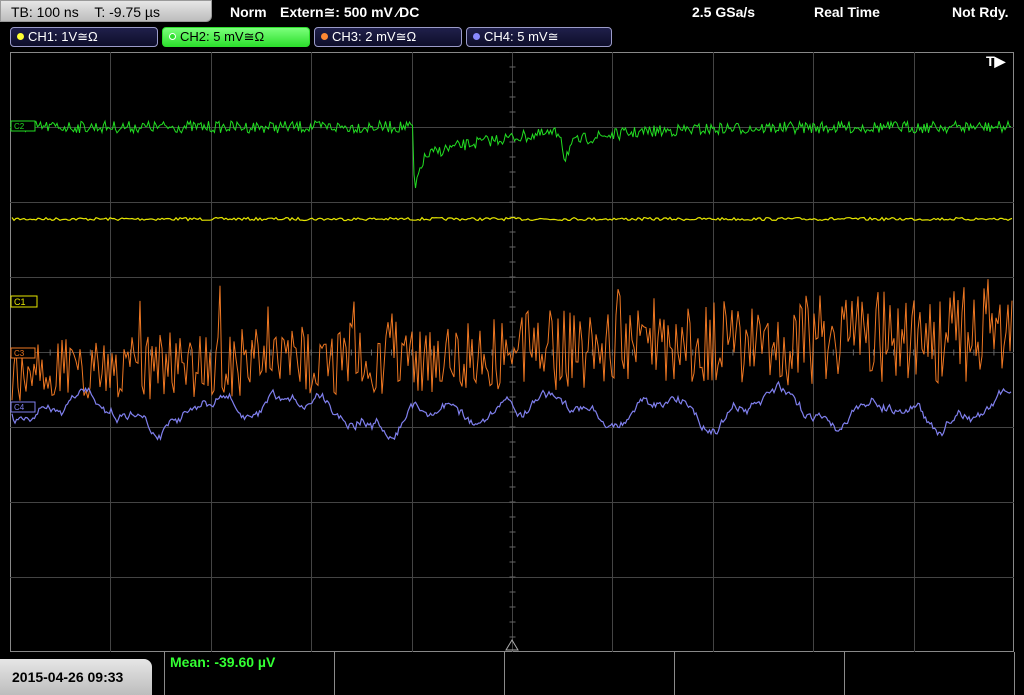  What do you see at coordinates (222, 36) in the screenshot?
I see `tab-ch2-label: CH2: 5 mV≅Ω` at bounding box center [222, 36].